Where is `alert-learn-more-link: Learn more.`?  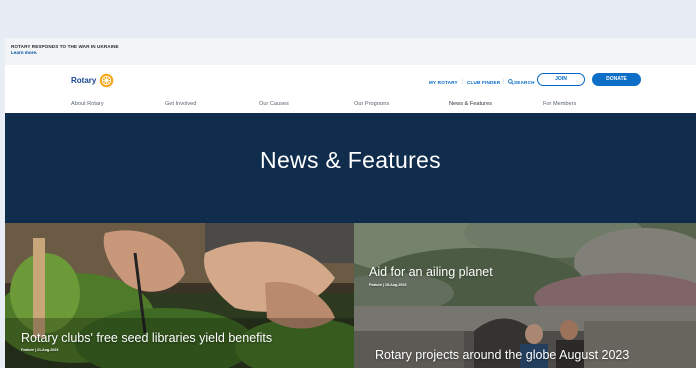 alert-learn-more-link: Learn more. is located at coordinates (353, 53).